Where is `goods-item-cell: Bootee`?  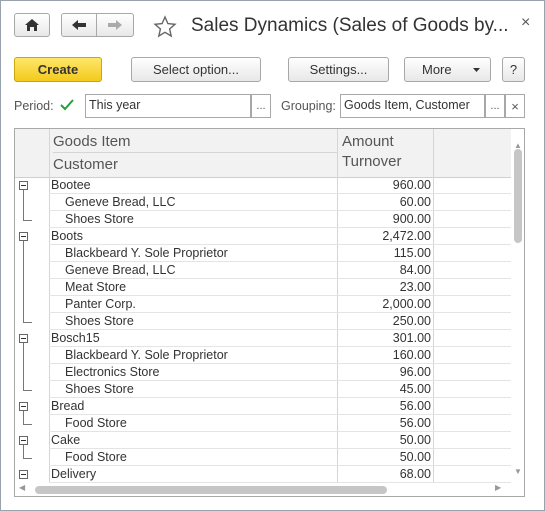 goods-item-cell: Bootee is located at coordinates (71, 185).